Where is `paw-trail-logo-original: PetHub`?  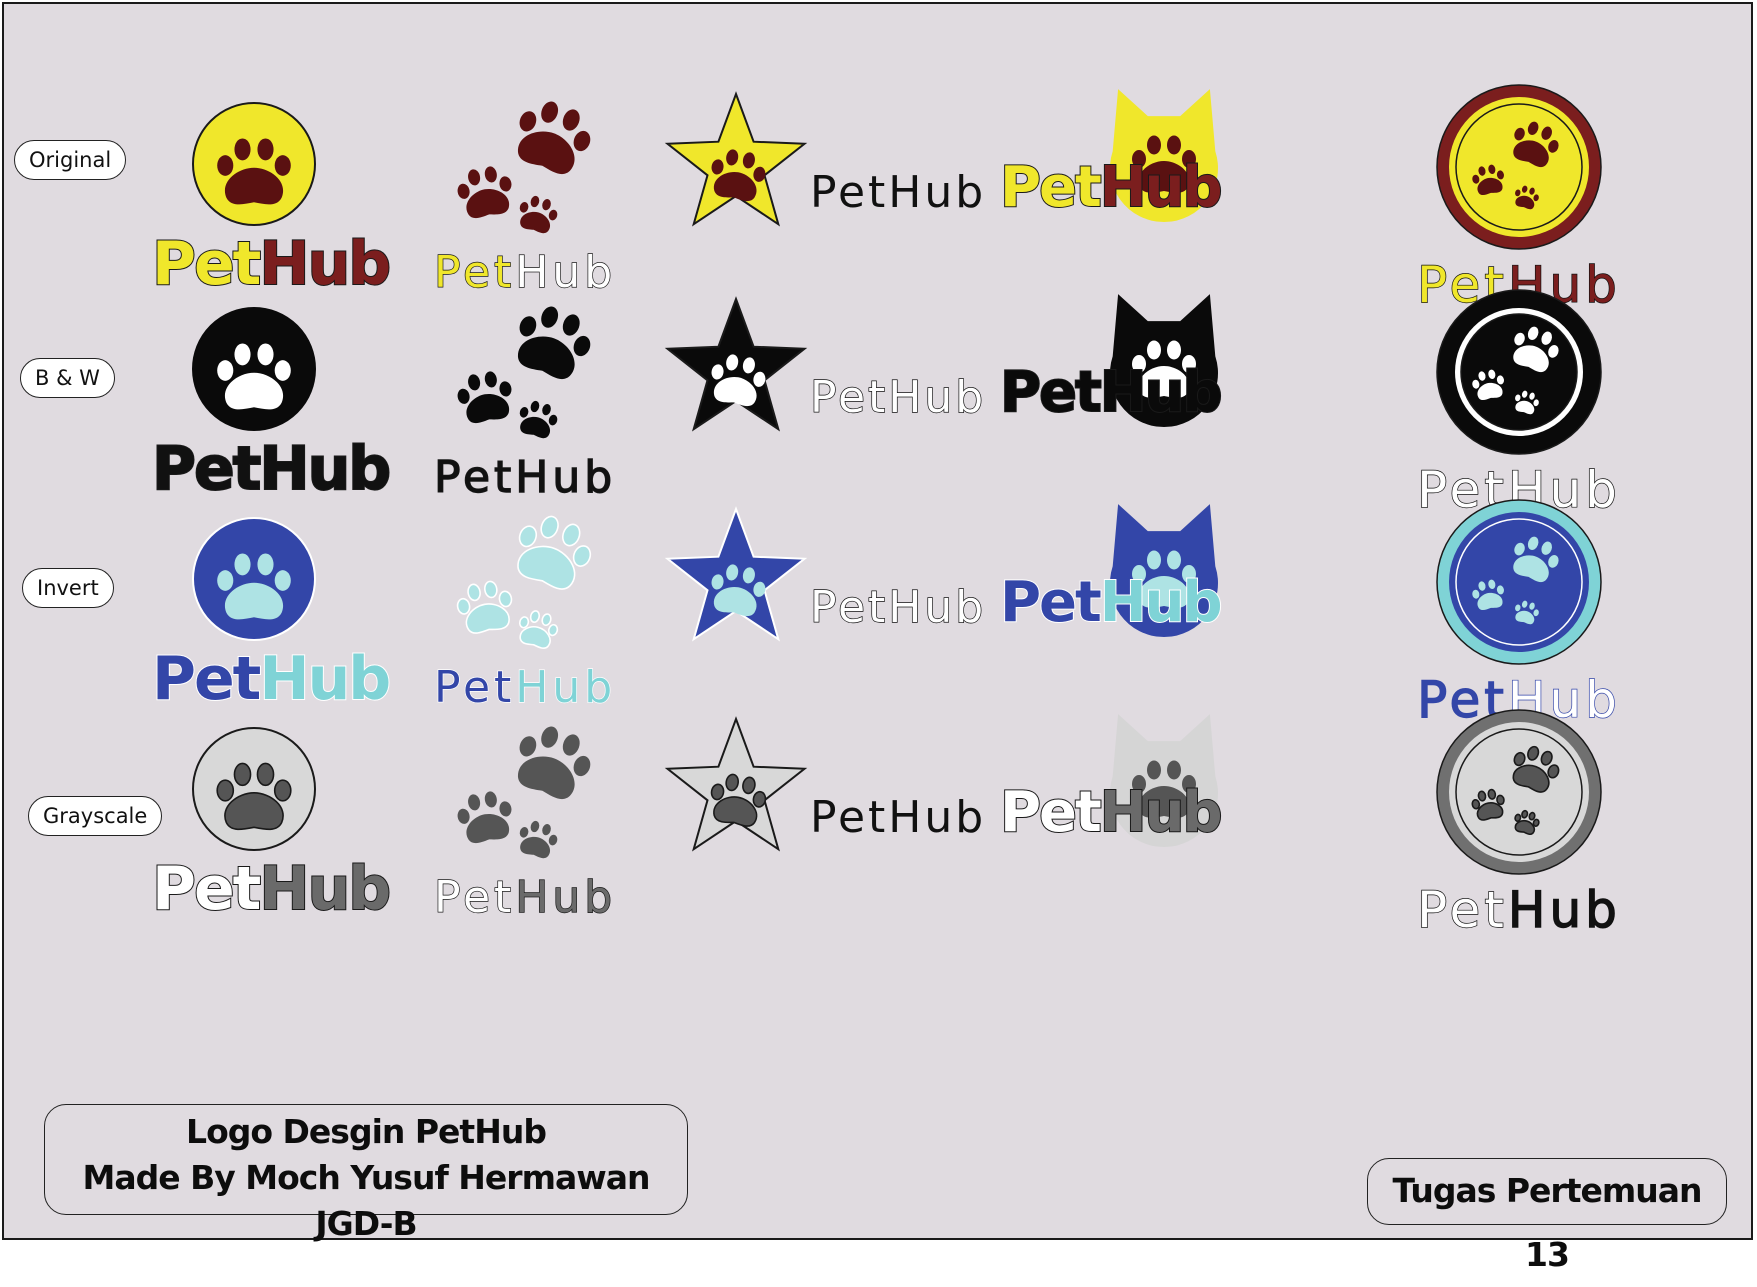
paw-trail-logo-original: PetHub is located at coordinates (524, 200).